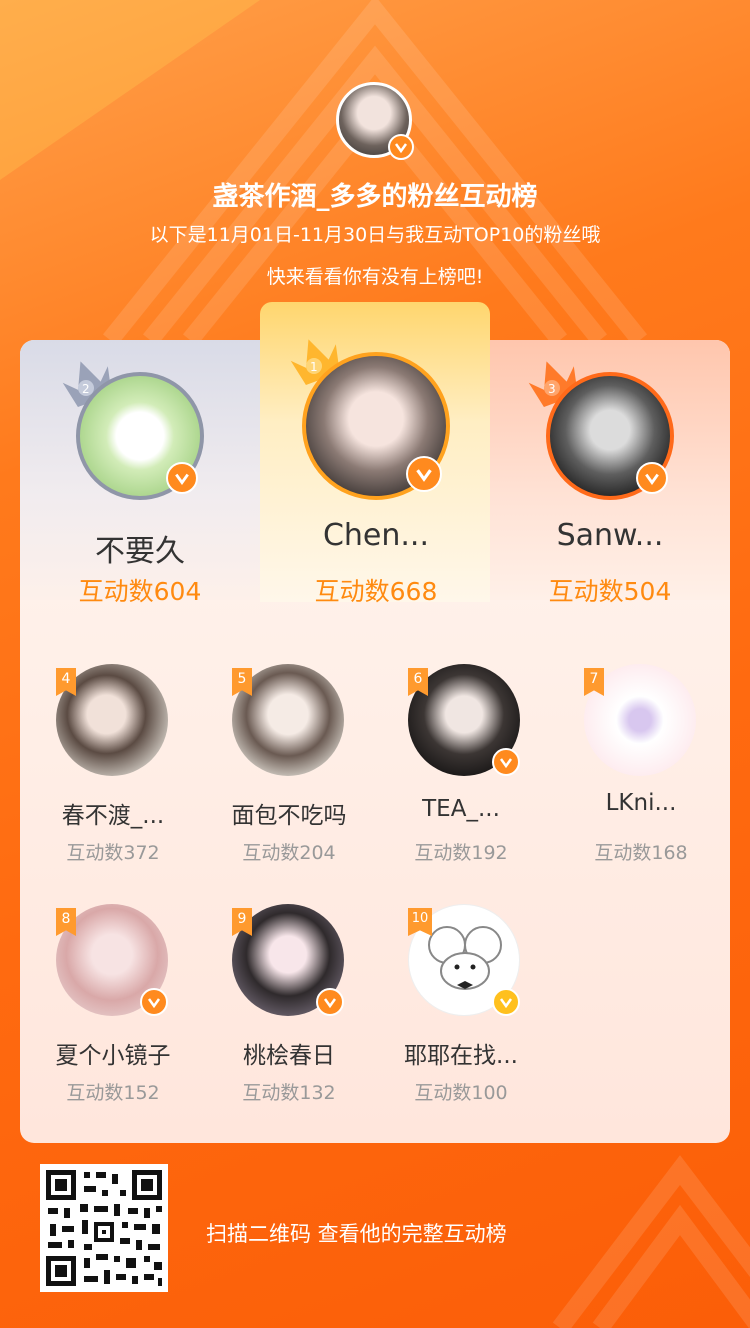  Describe the element at coordinates (140, 548) in the screenshot. I see `podium-second-name: 不要久` at that location.